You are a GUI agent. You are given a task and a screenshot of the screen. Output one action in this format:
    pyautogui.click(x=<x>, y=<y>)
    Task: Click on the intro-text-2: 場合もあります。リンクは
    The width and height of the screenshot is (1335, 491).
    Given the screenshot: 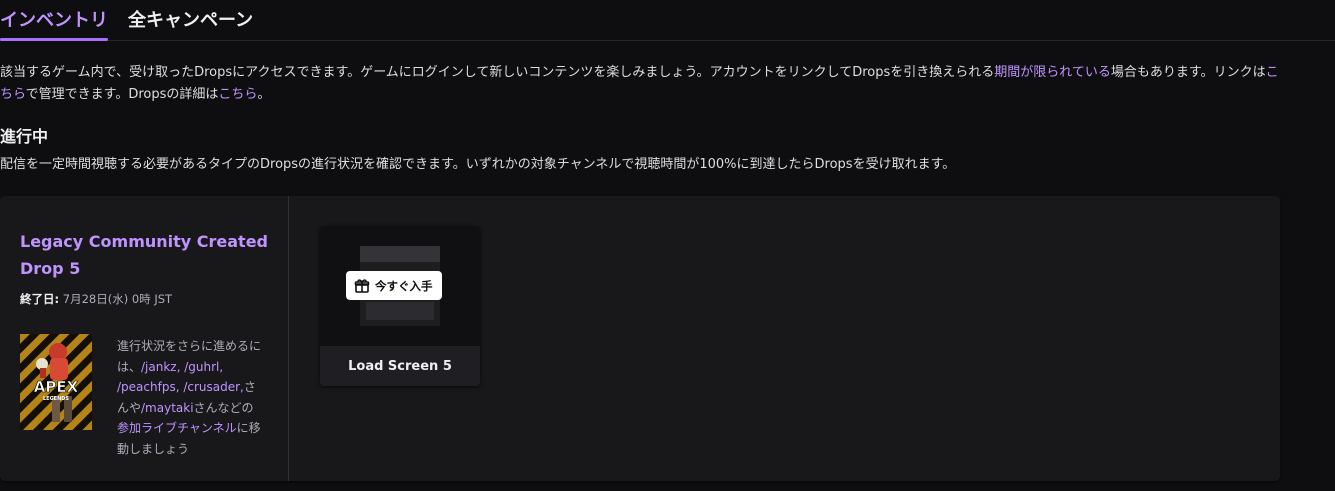 What is the action you would take?
    pyautogui.click(x=1188, y=72)
    